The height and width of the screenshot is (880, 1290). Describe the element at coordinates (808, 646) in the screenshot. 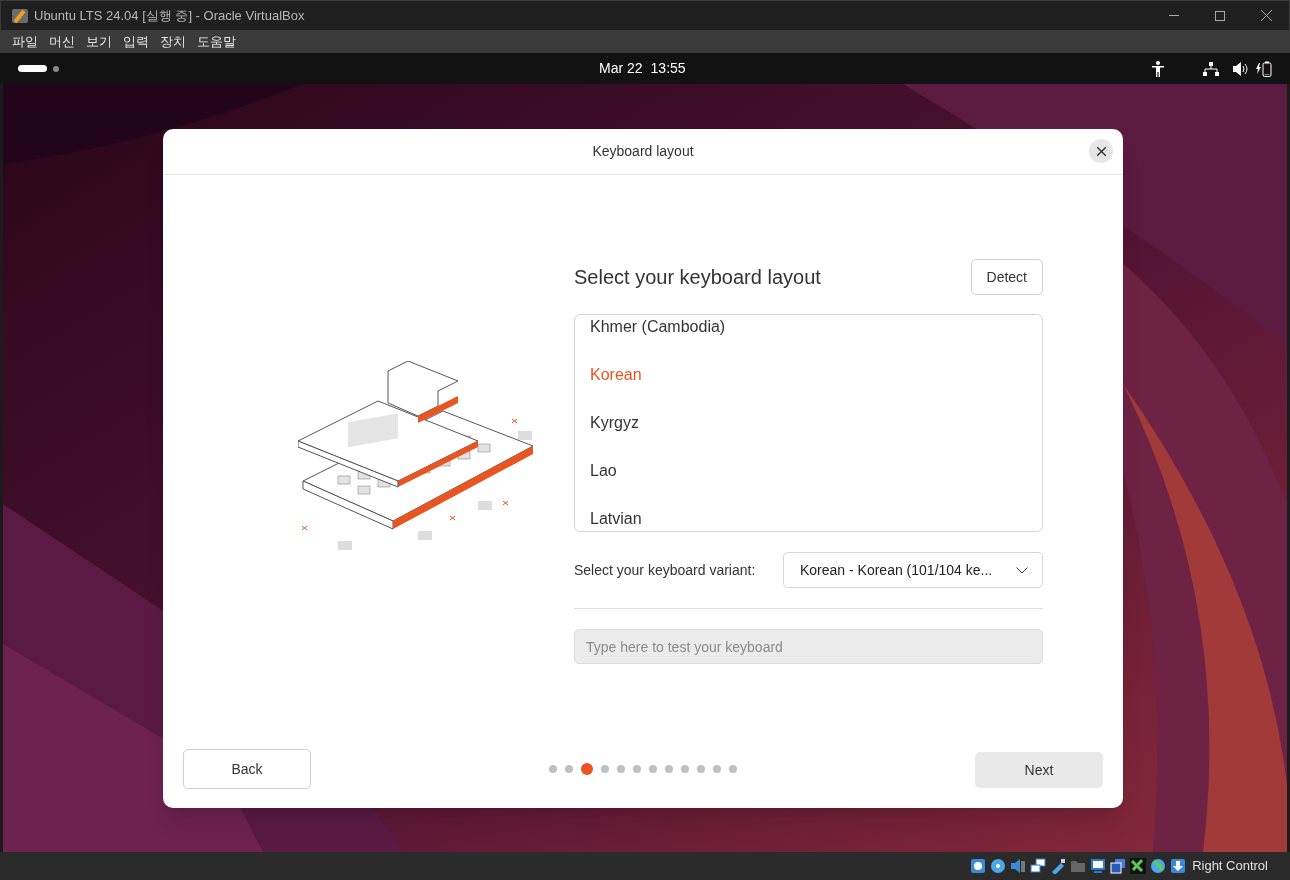

I see `test-input-field: Type here to test your keyboard` at that location.